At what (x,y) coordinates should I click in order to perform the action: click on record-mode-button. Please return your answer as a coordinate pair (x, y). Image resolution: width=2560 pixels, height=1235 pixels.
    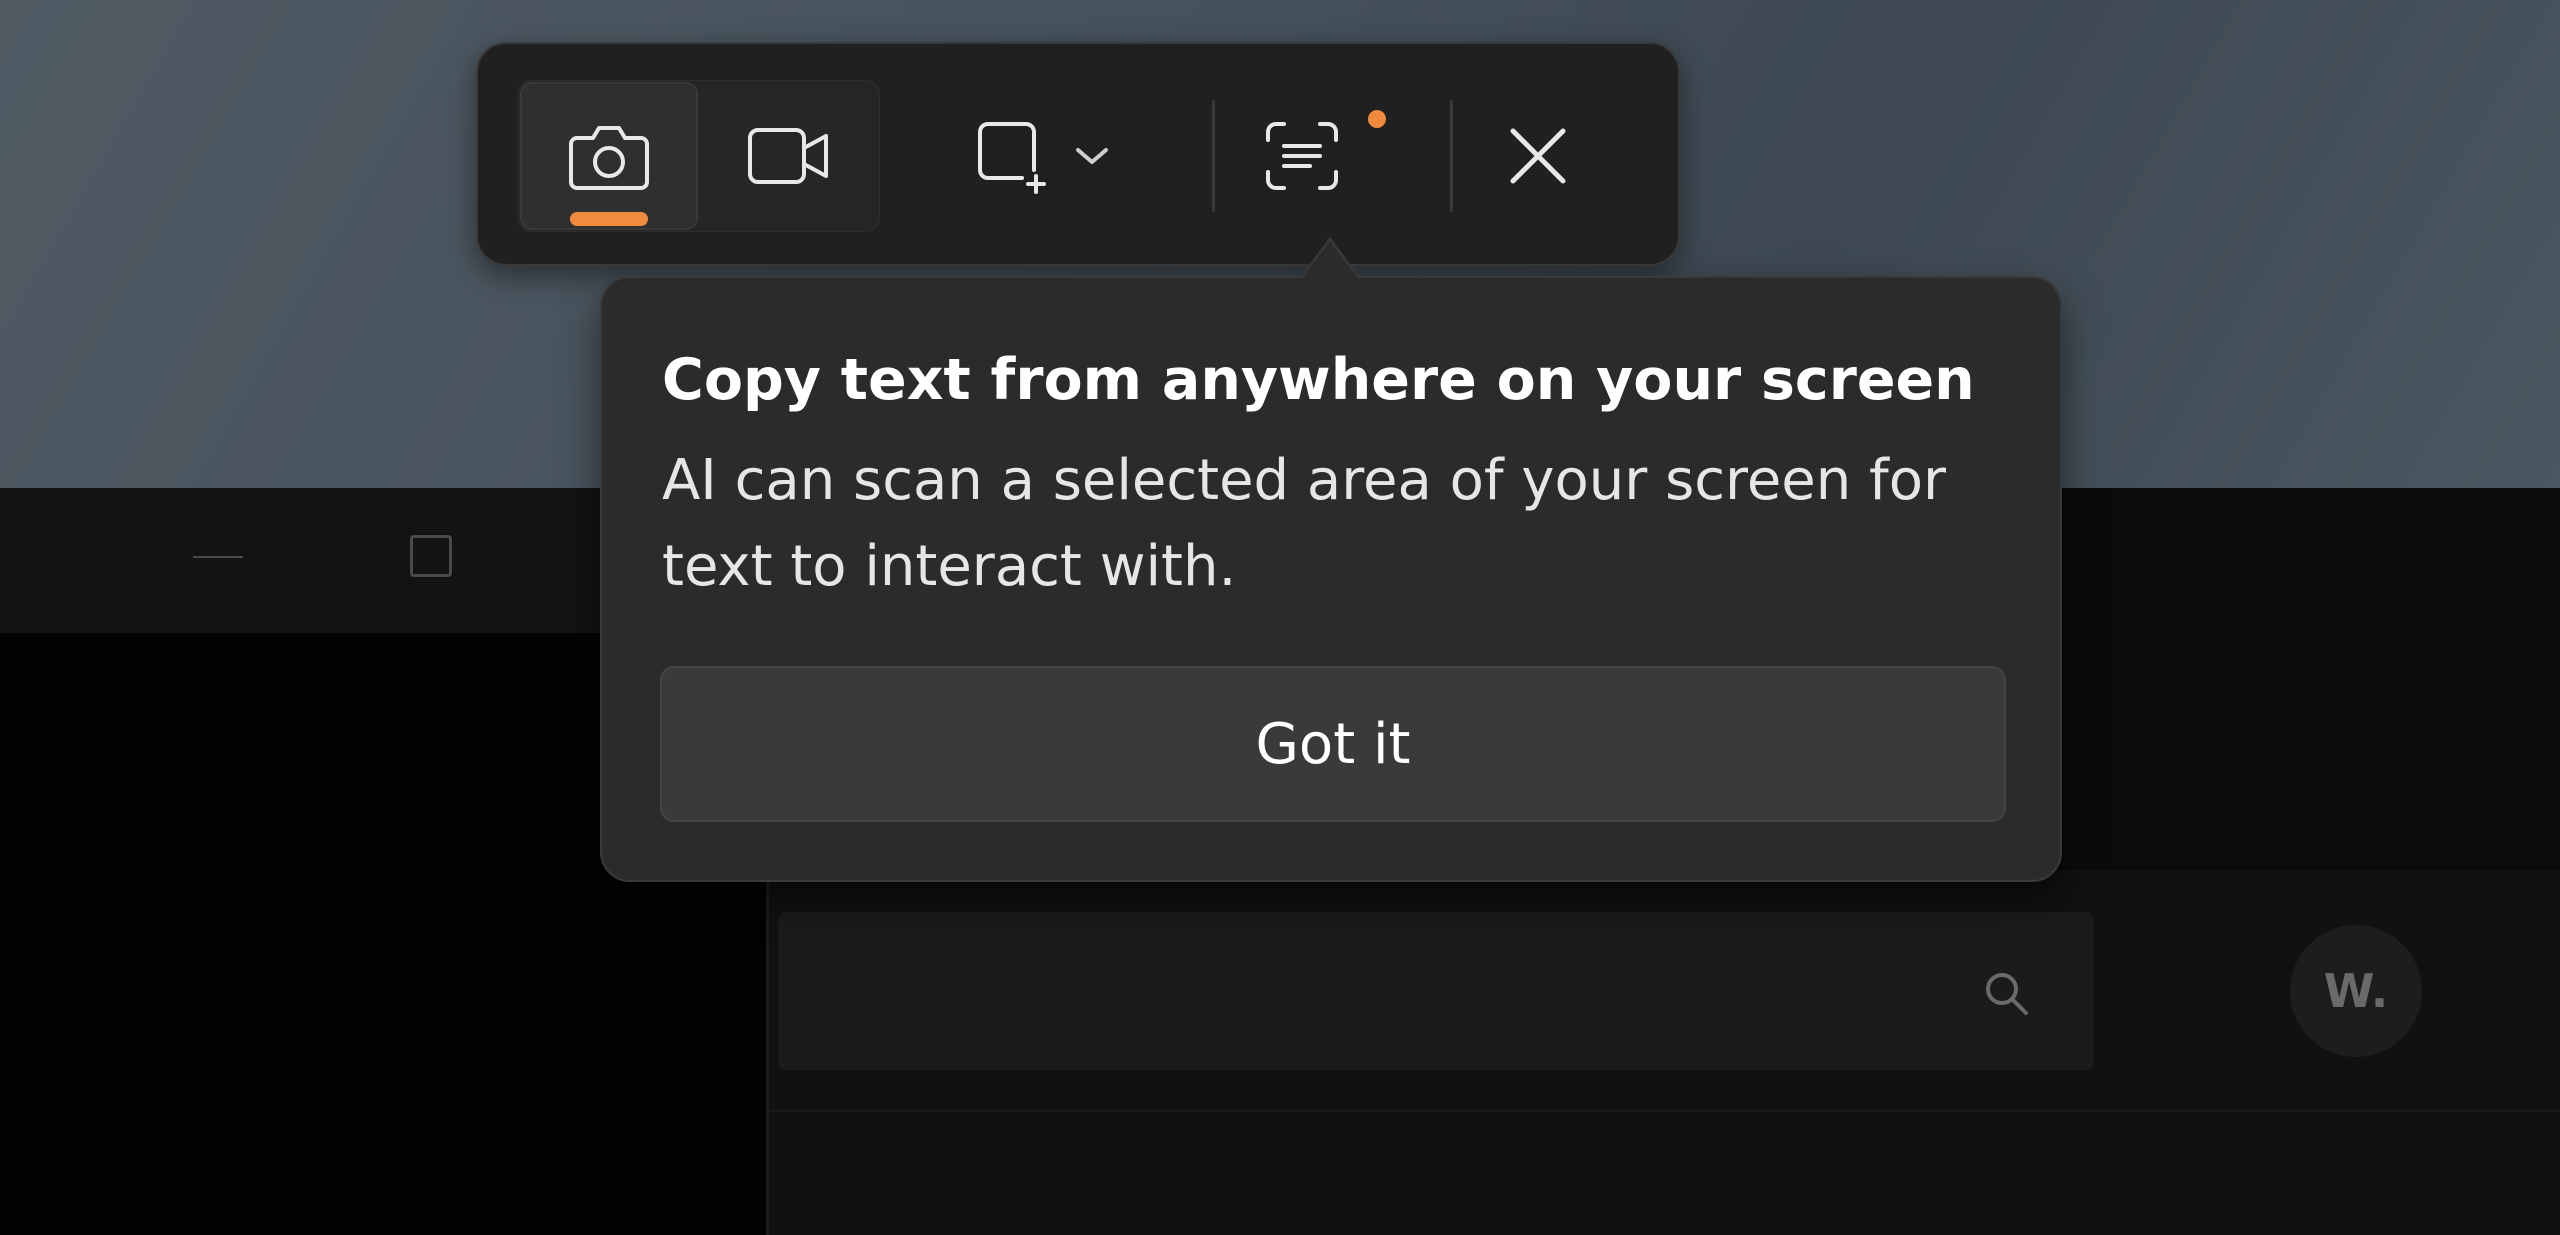
    Looking at the image, I should click on (789, 156).